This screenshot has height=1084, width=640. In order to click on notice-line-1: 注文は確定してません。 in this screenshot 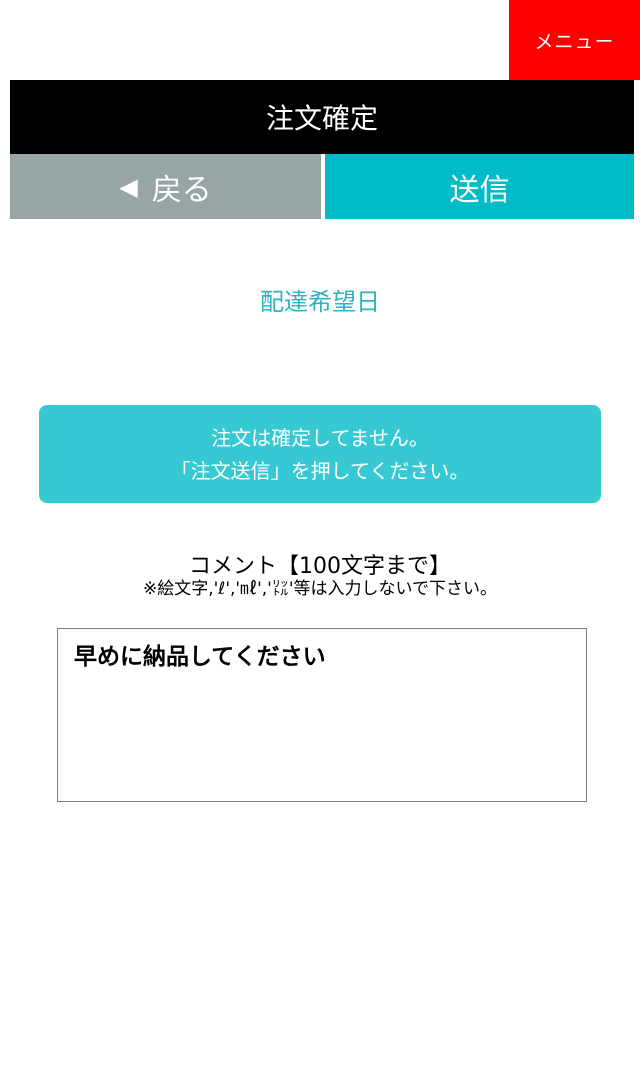, I will do `click(320, 438)`.